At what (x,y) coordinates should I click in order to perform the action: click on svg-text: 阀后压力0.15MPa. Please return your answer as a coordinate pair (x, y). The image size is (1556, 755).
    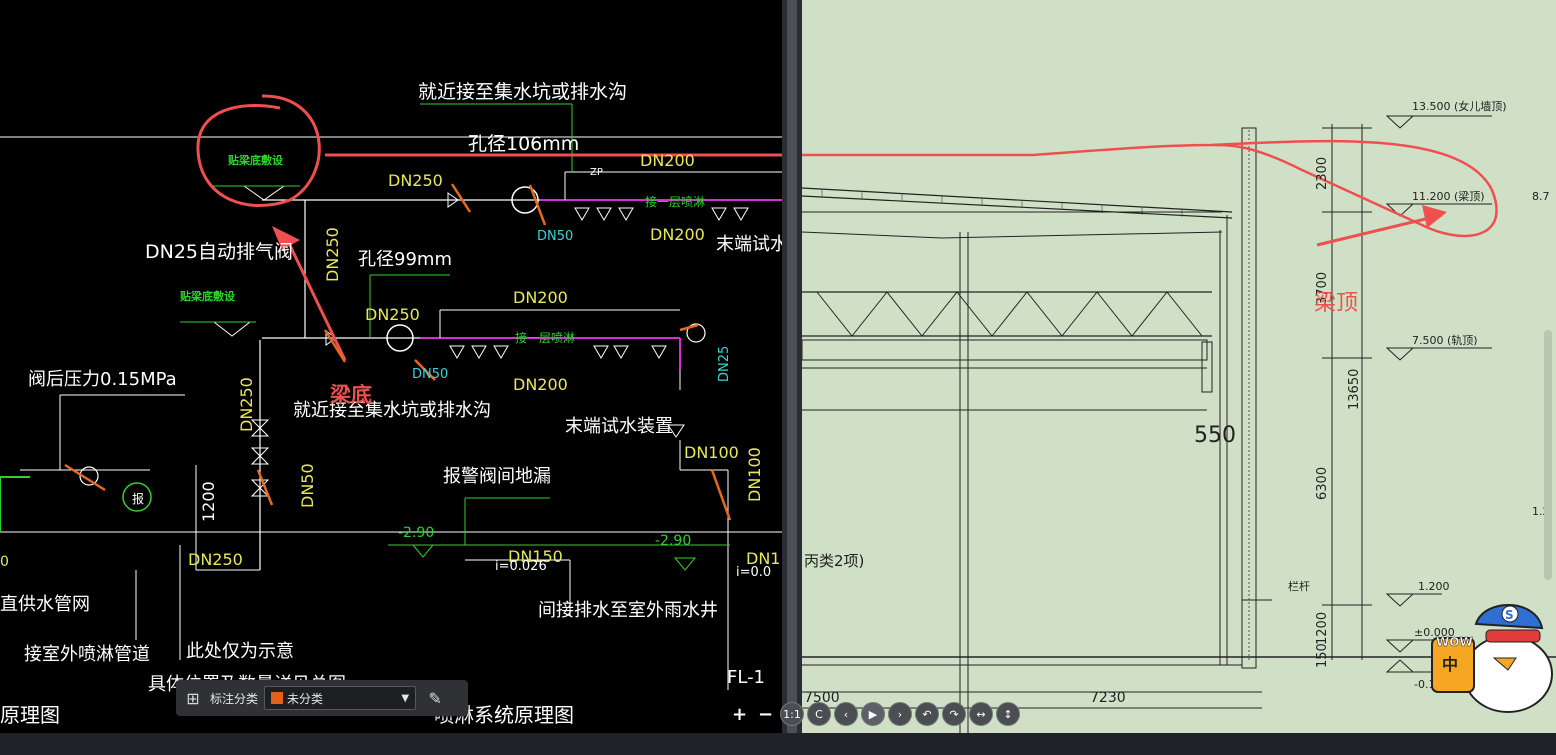
    Looking at the image, I should click on (102, 379).